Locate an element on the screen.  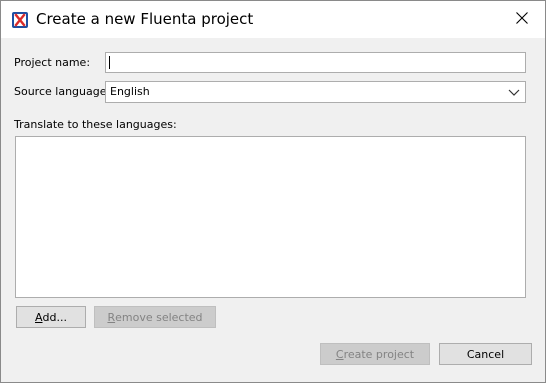
remove-selected-button: Remove selected is located at coordinates (155, 317).